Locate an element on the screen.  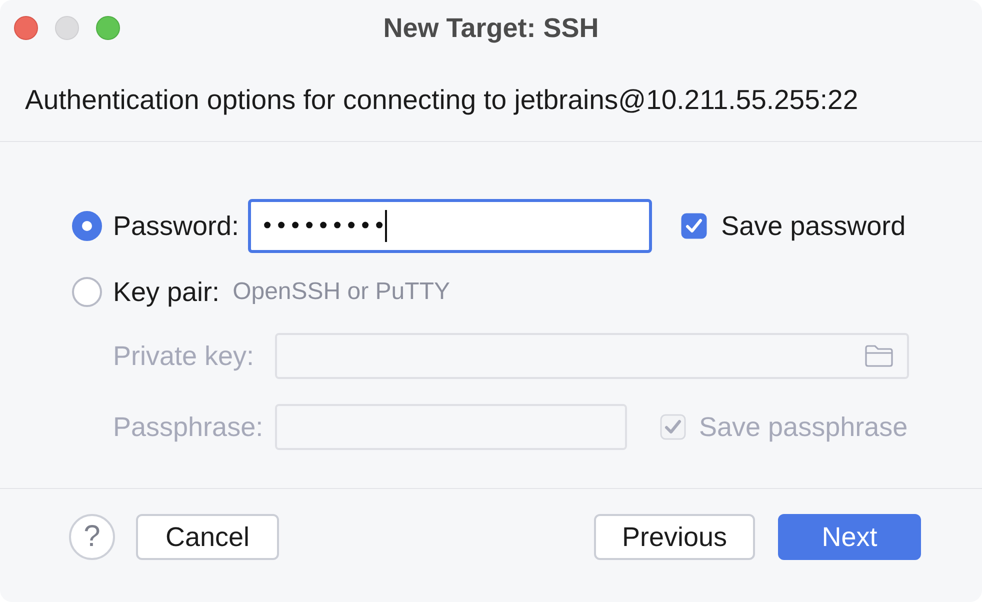
field-label: Private key: is located at coordinates (184, 356).